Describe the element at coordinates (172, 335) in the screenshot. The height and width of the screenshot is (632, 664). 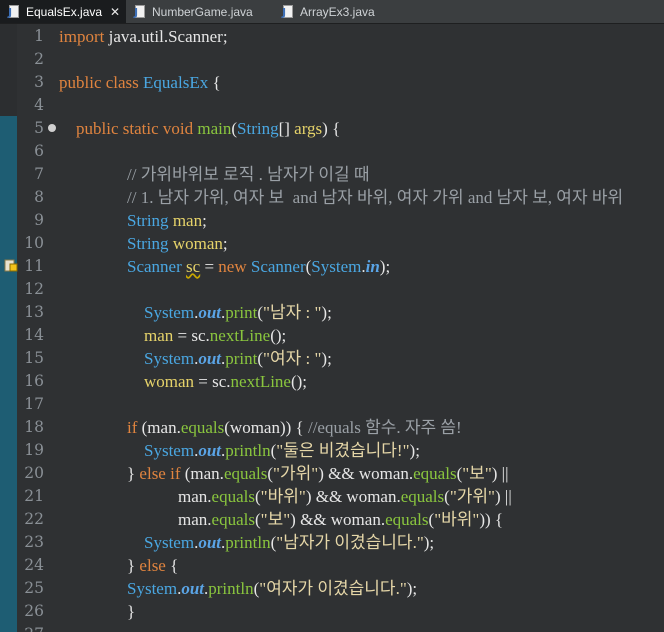
I see `line-code: man = sc.nextLine();` at that location.